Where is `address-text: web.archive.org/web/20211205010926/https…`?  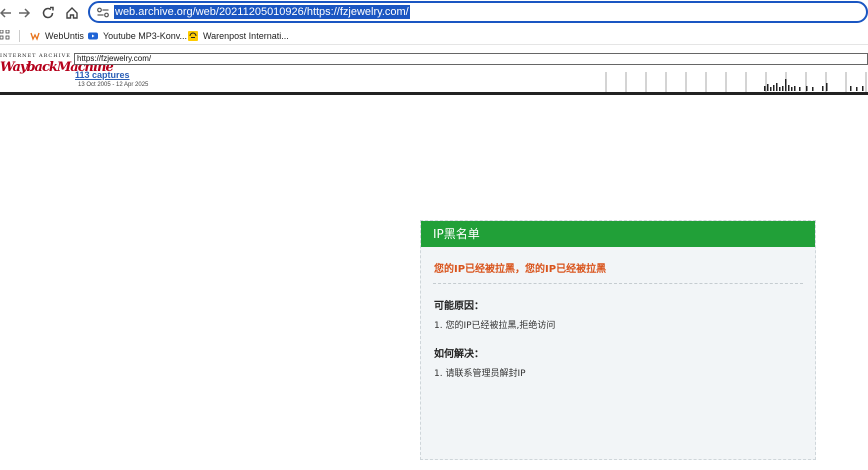
address-text: web.archive.org/web/20211205010926/https… is located at coordinates (262, 12).